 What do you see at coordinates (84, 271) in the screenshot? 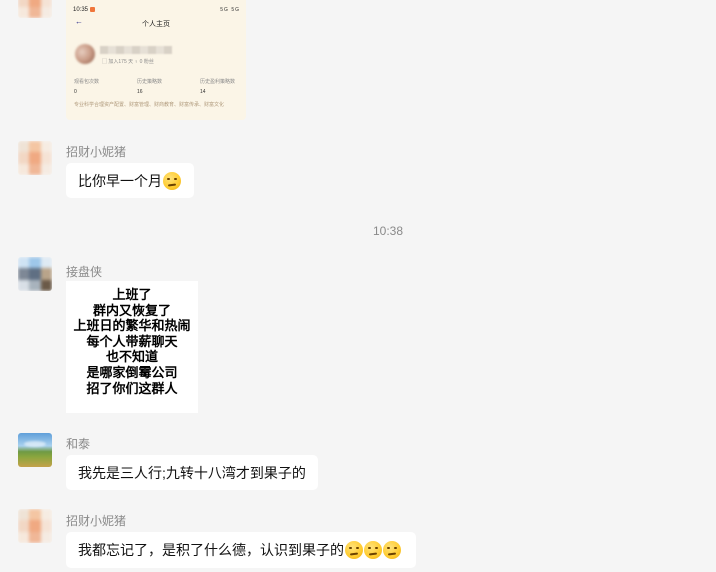
I see `sender-name: 接盘侠` at bounding box center [84, 271].